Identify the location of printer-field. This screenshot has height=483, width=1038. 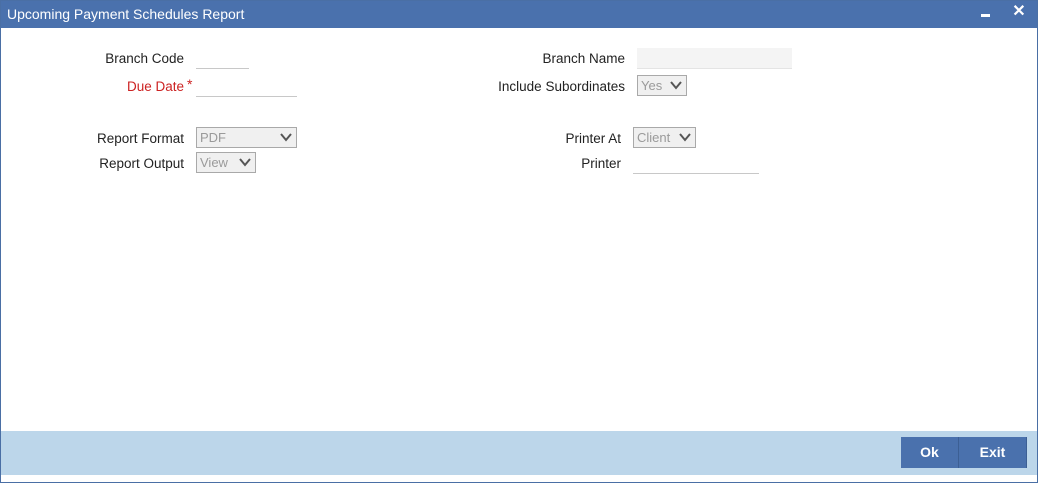
(696, 163).